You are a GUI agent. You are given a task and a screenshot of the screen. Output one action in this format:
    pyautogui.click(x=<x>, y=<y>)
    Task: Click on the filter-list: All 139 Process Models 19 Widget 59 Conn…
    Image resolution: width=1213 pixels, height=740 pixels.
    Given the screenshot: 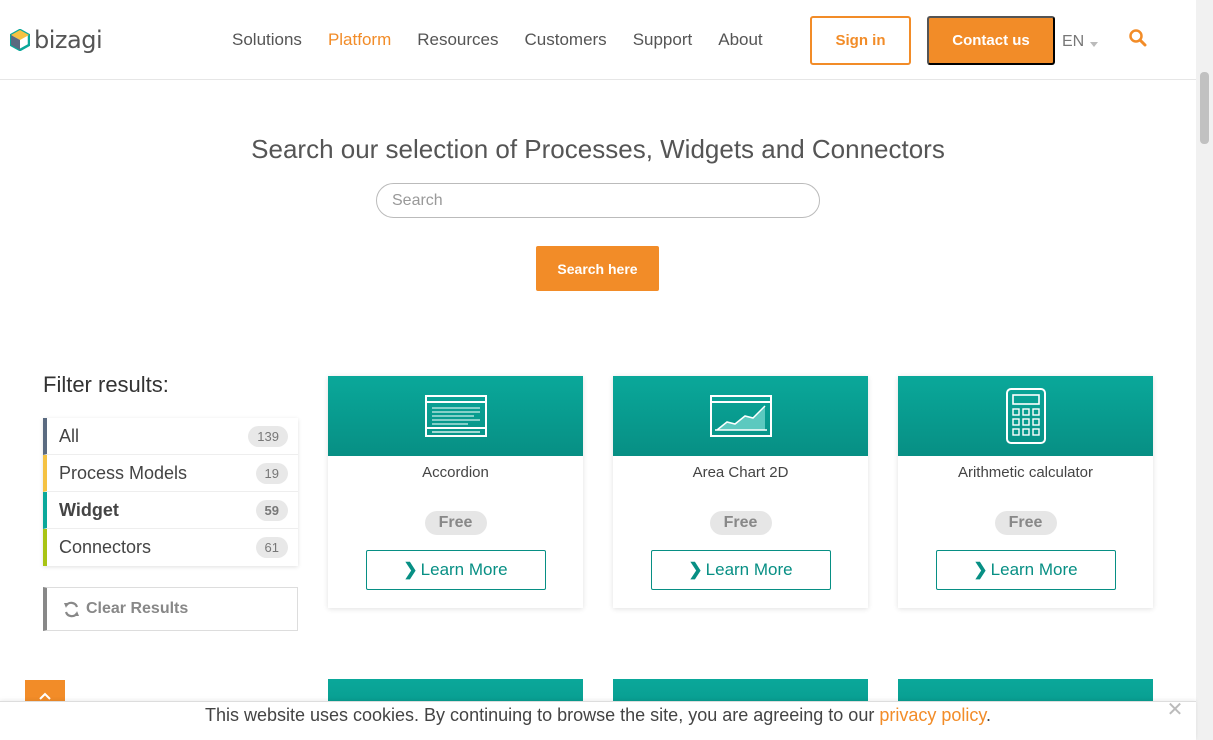 What is the action you would take?
    pyautogui.click(x=170, y=492)
    